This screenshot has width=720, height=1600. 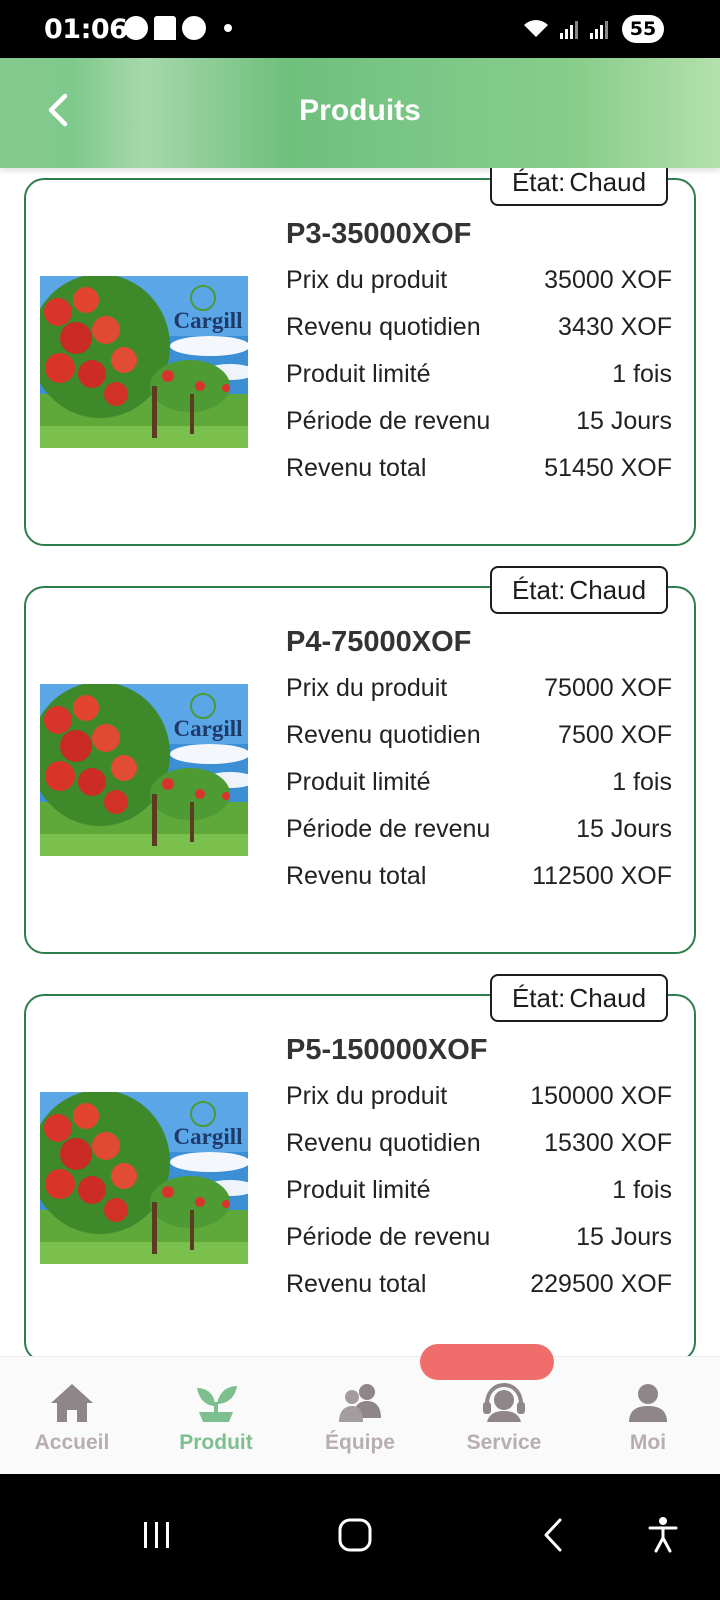 I want to click on accessibility-button, so click(x=663, y=1535).